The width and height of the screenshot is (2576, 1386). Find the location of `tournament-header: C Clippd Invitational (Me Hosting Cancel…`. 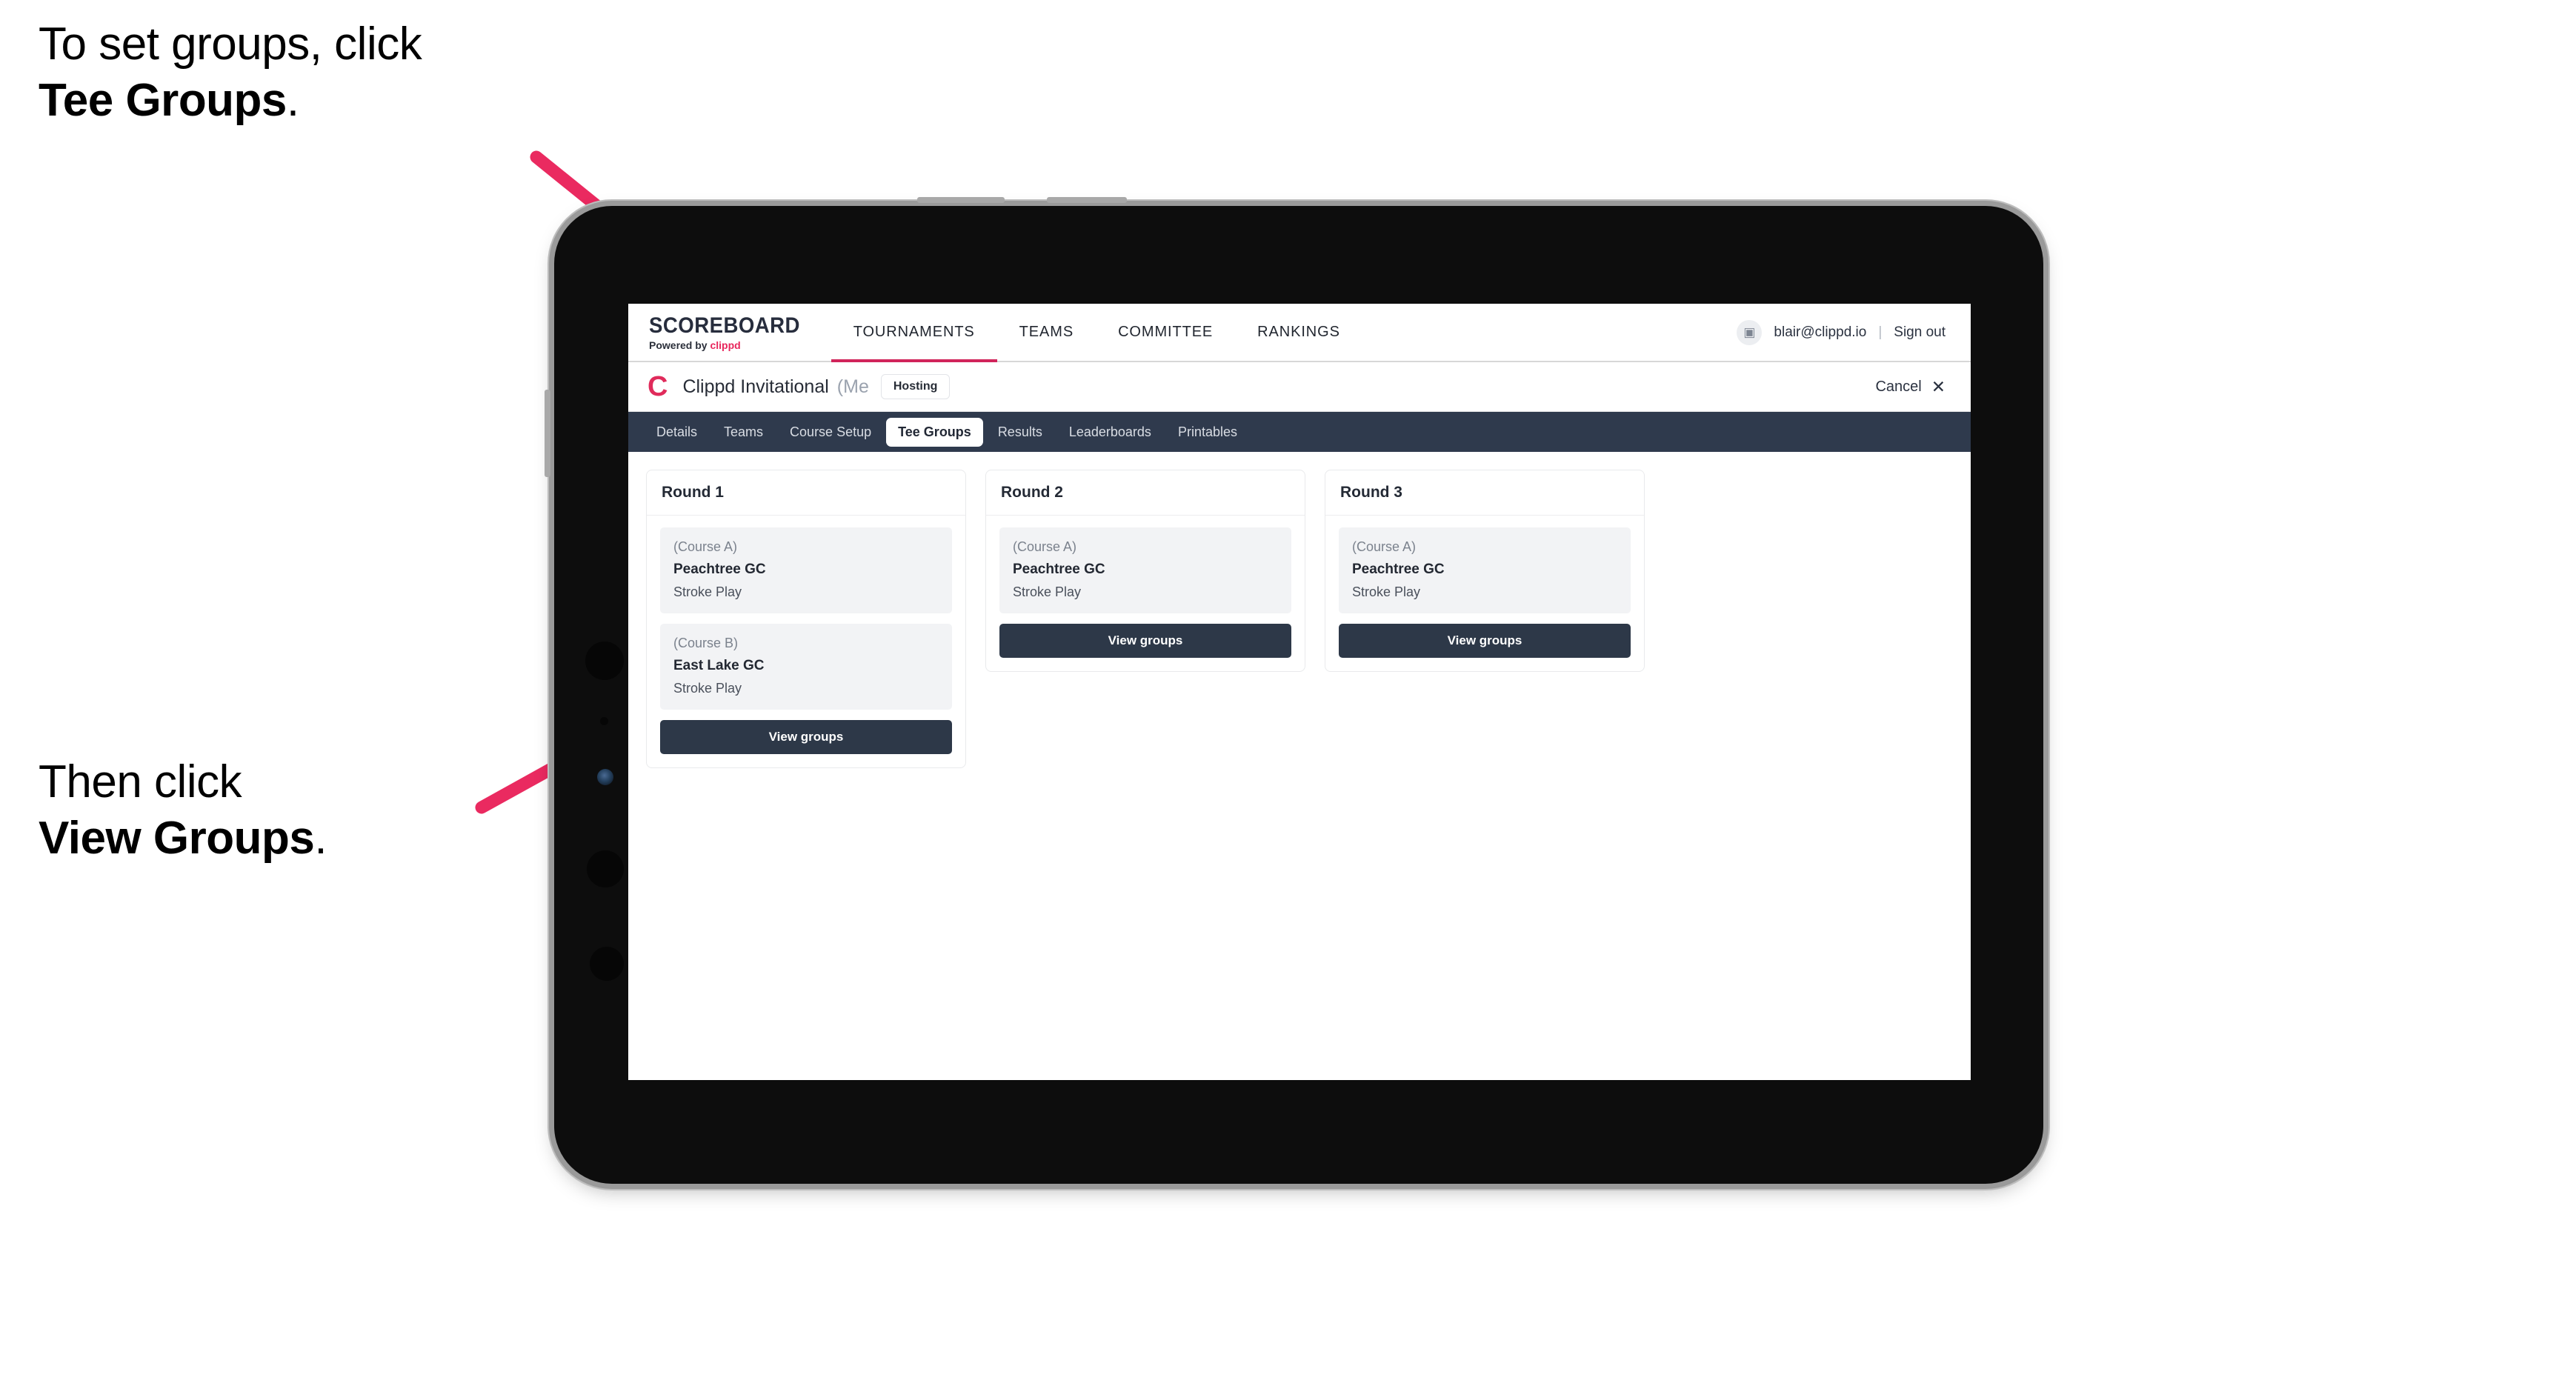

tournament-header: C Clippd Invitational (Me Hosting Cancel… is located at coordinates (1299, 387).